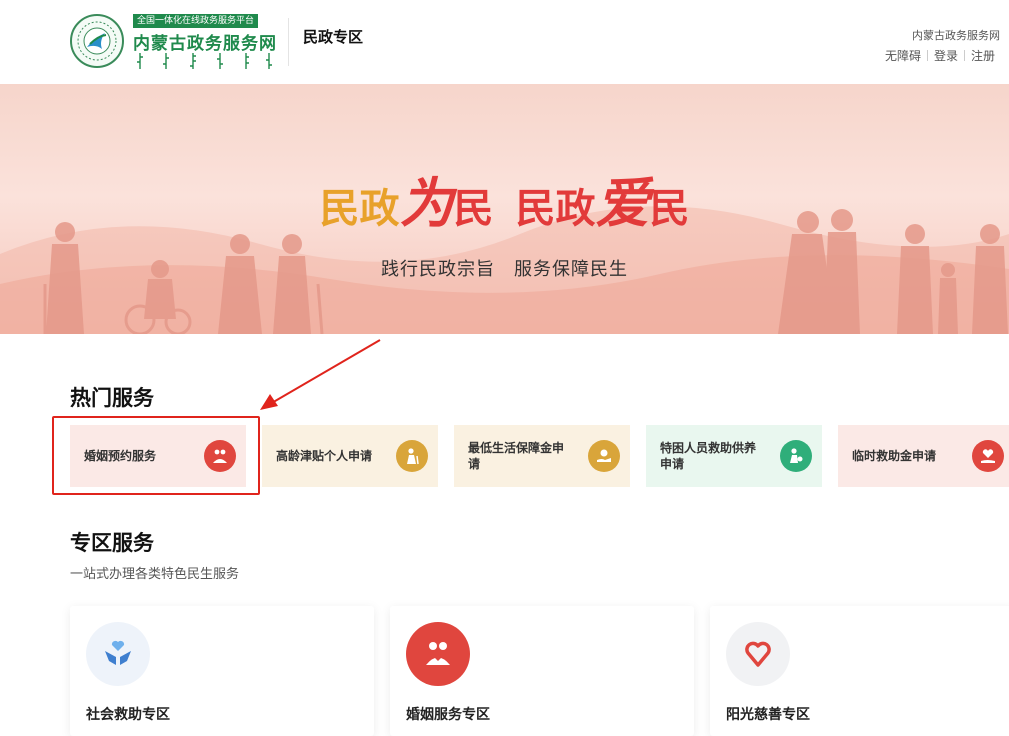 The image size is (1009, 736). I want to click on service-card-temporary-relief: 临时救助金申请, so click(923, 456).